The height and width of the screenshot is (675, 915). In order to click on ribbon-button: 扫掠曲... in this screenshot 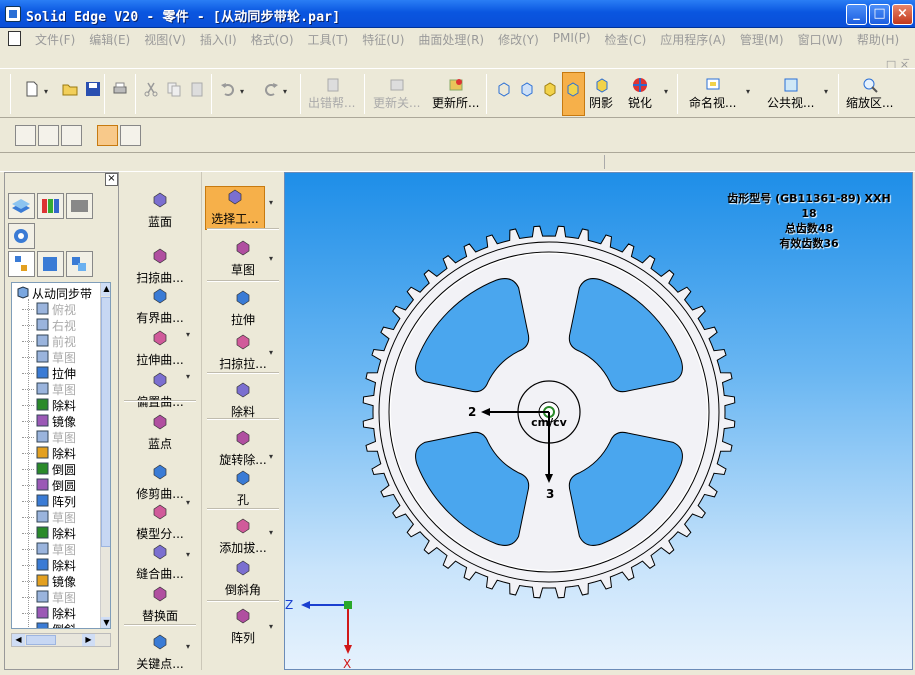, I will do `click(160, 266)`.